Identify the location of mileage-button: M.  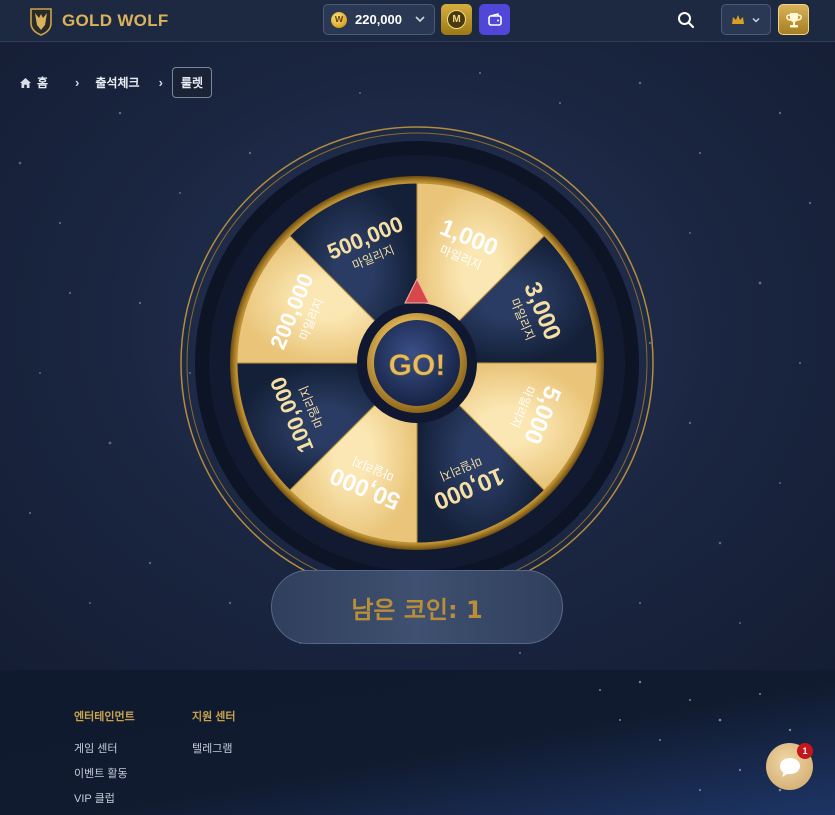
(456, 19).